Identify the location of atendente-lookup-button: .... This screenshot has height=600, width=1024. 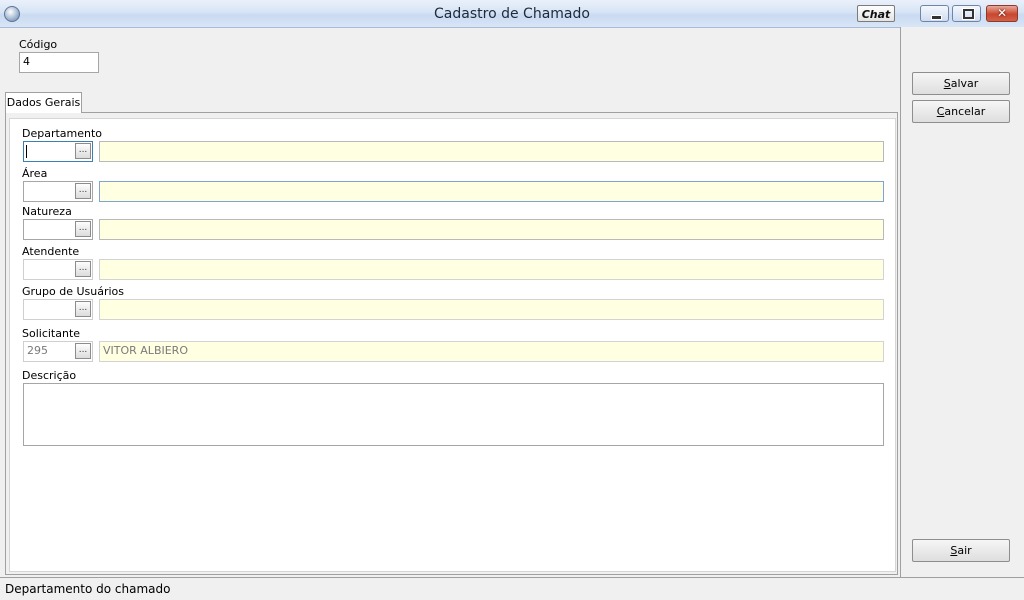
(83, 269).